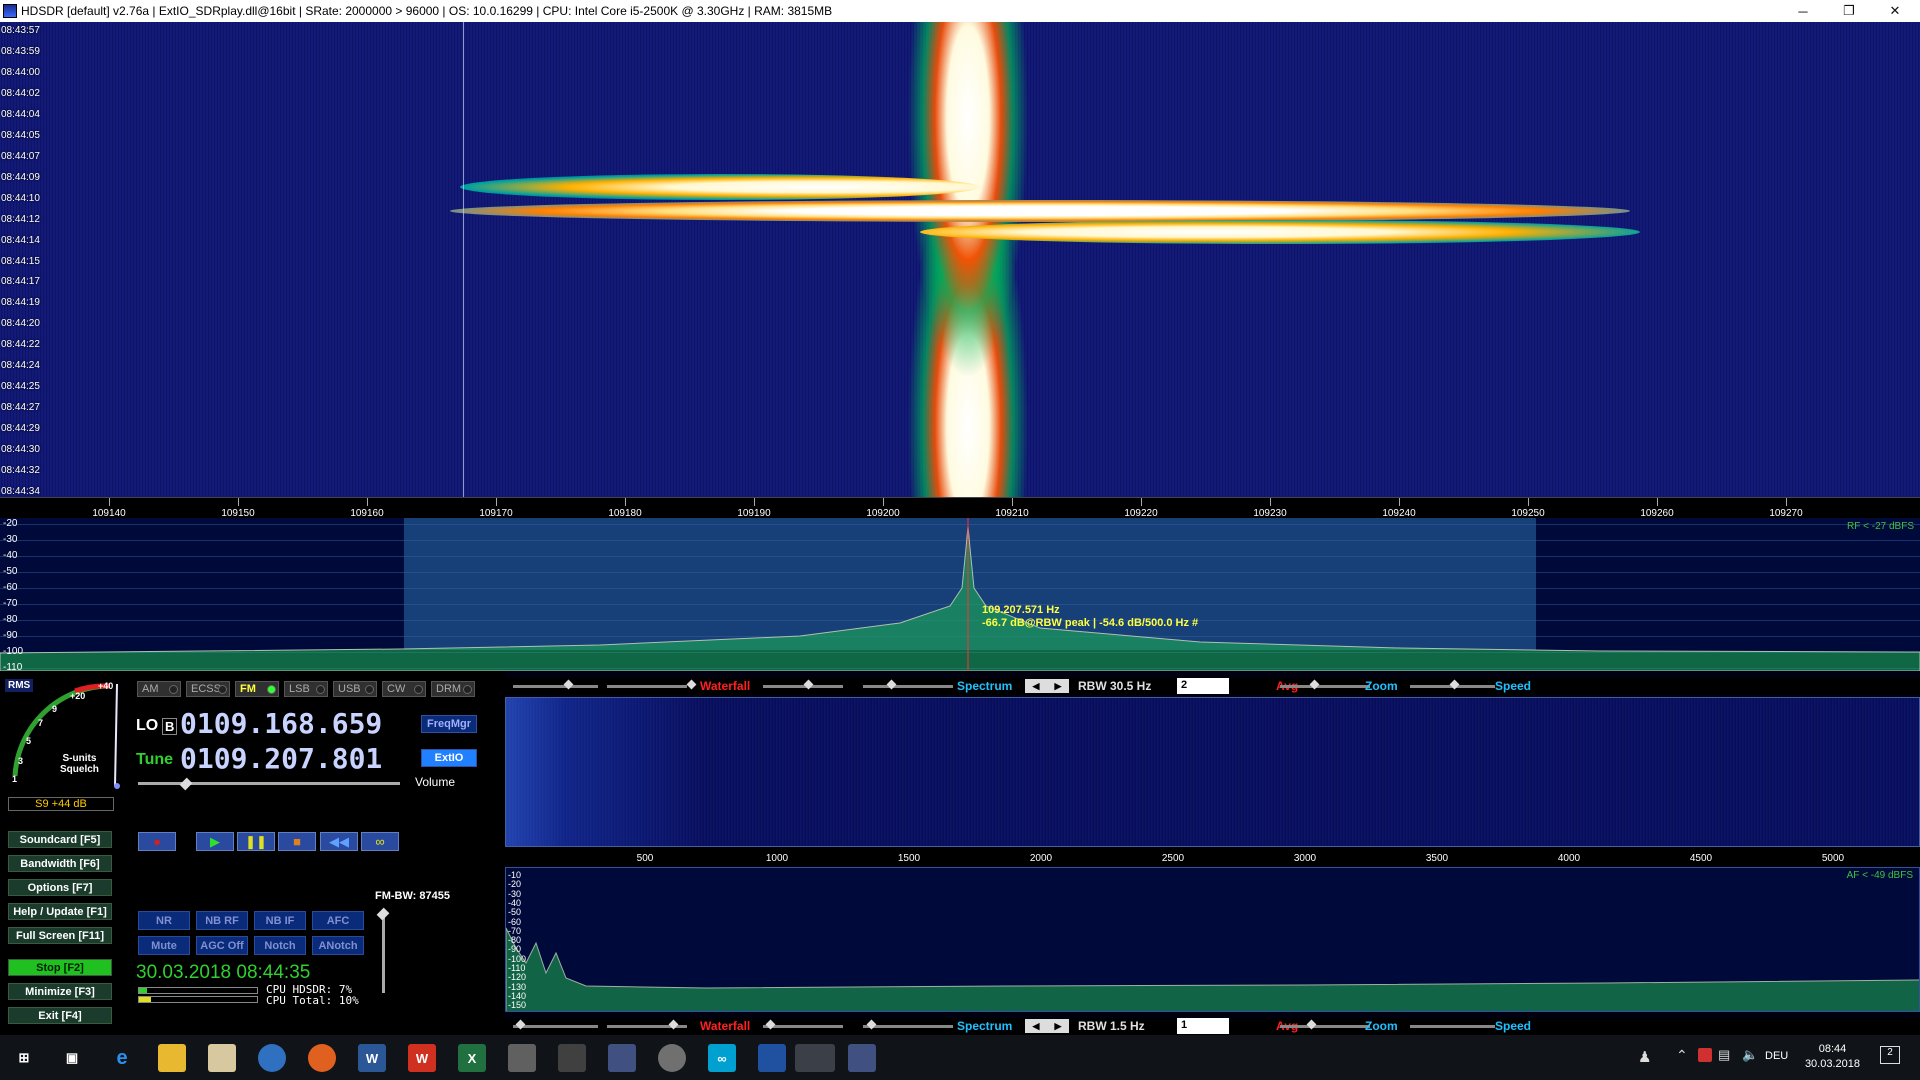  I want to click on dsp-button-afc: AFC, so click(338, 920).